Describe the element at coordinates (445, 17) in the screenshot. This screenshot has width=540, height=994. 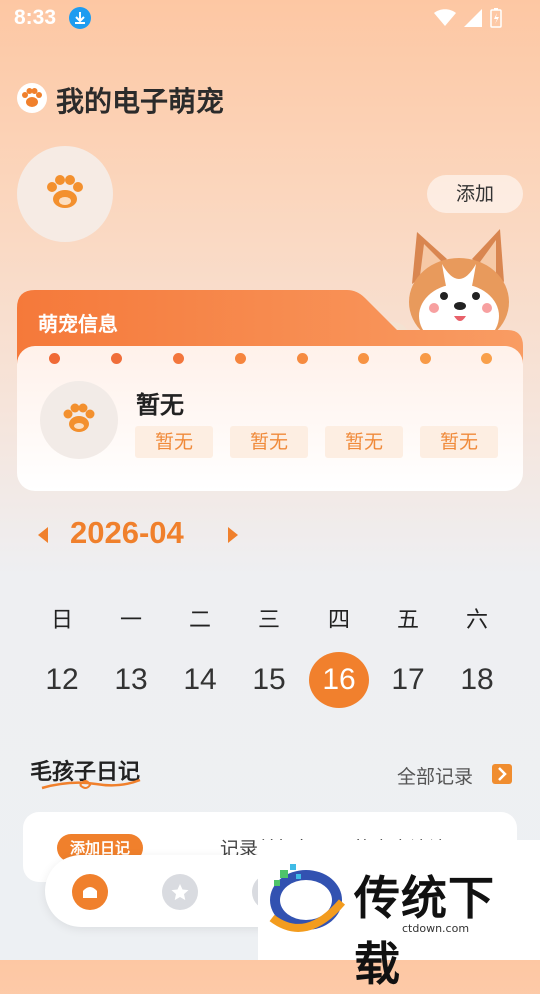
I see `wifi-icon` at that location.